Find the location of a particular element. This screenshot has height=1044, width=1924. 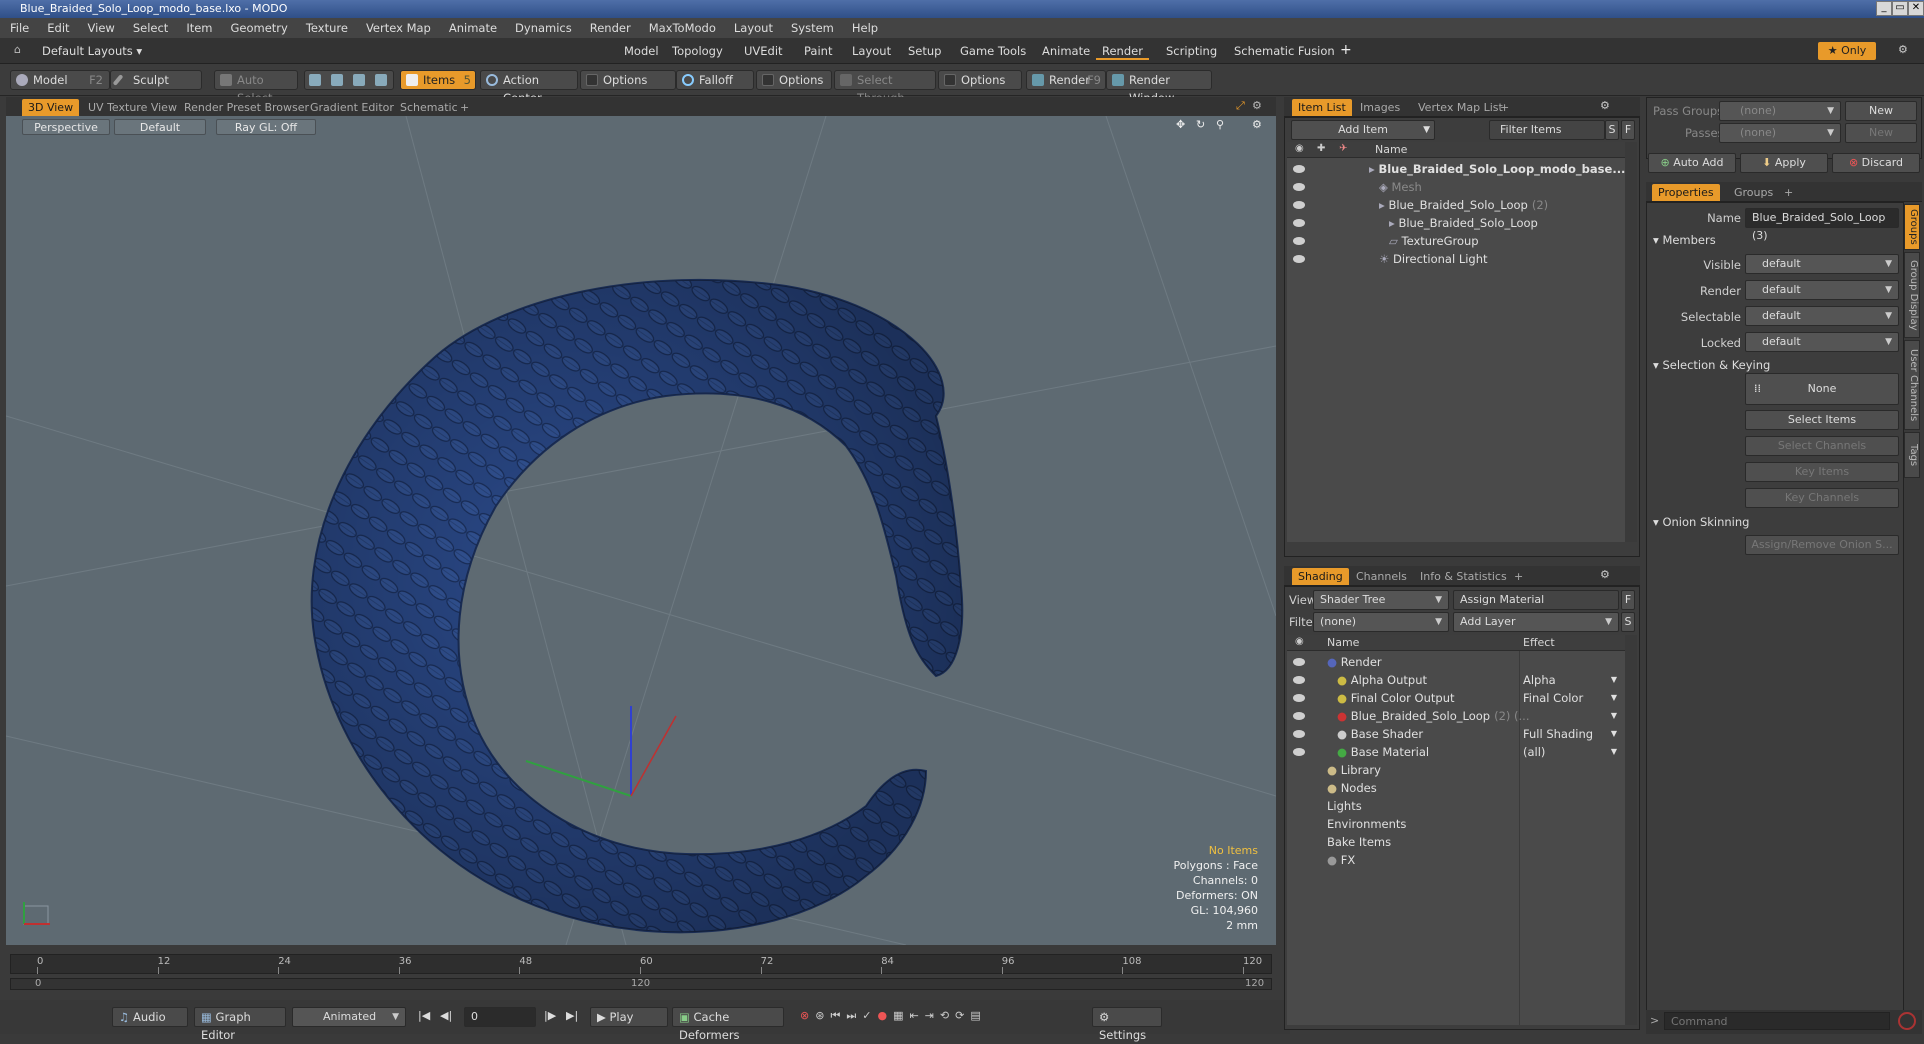

key-filter-icon: ▦ is located at coordinates (898, 1016).